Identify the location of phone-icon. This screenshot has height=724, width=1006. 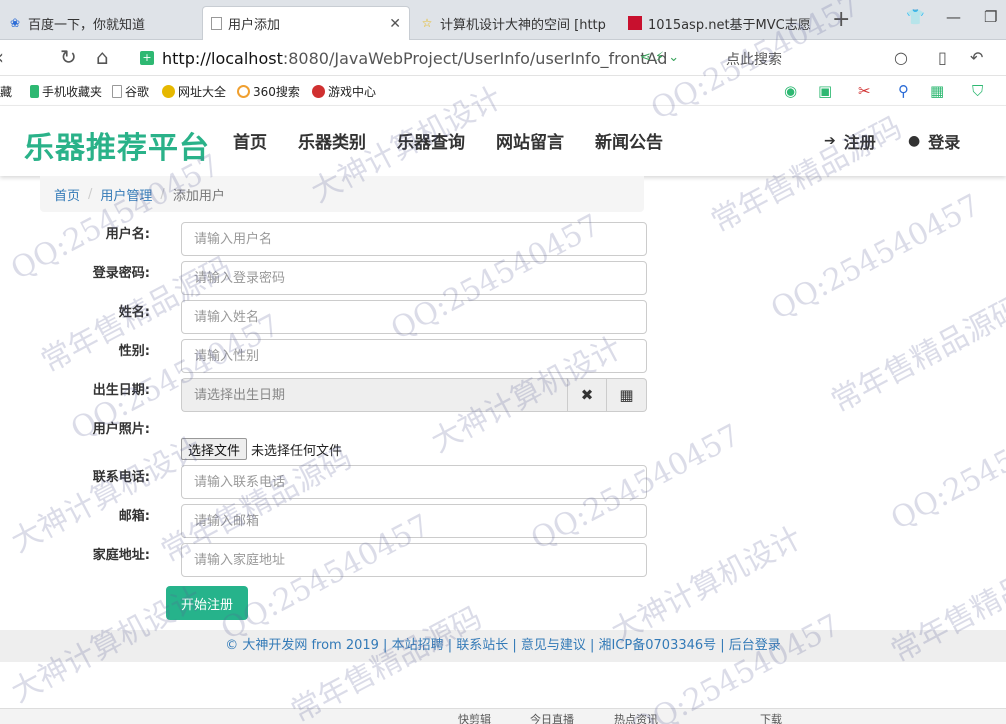
(34, 91).